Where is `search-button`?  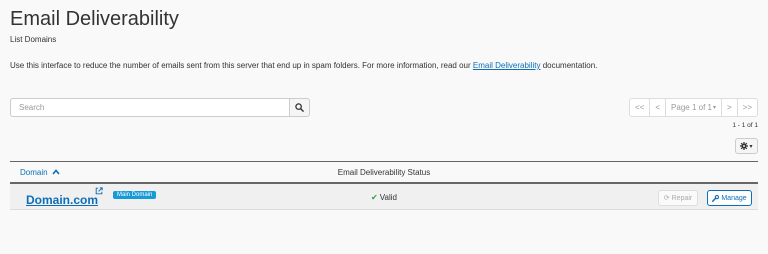
search-button is located at coordinates (299, 107).